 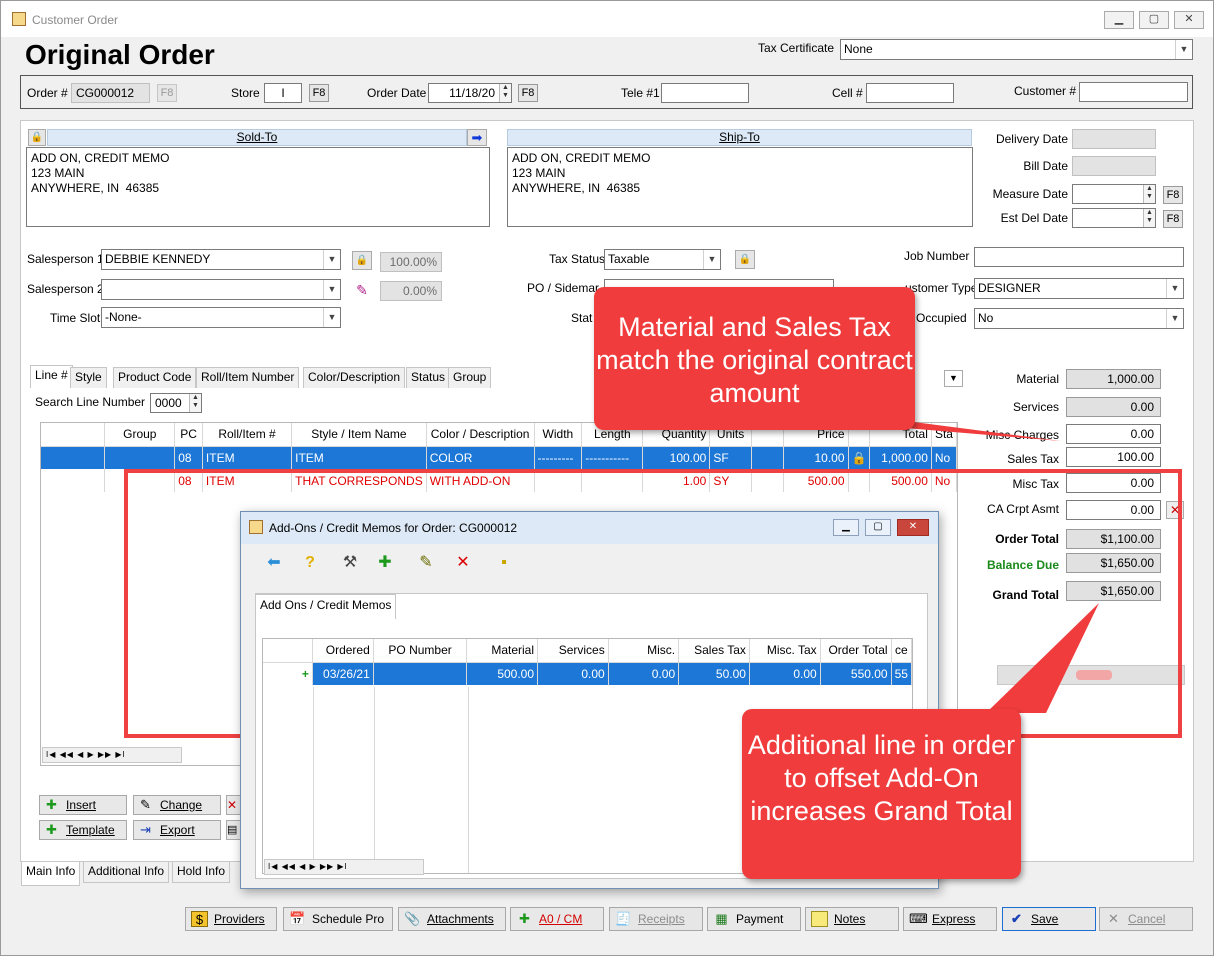 What do you see at coordinates (1042, 658) in the screenshot?
I see `bottom-callout-pointer` at bounding box center [1042, 658].